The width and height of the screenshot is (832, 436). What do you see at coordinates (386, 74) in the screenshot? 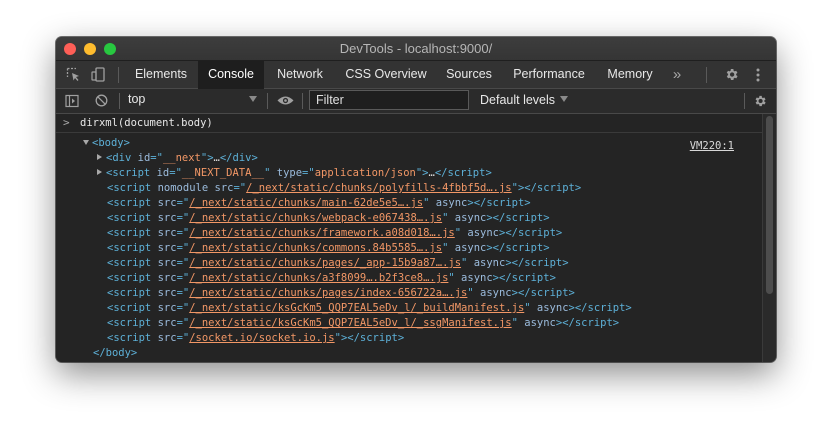
I see `tab-css-overview: CSS Overview` at bounding box center [386, 74].